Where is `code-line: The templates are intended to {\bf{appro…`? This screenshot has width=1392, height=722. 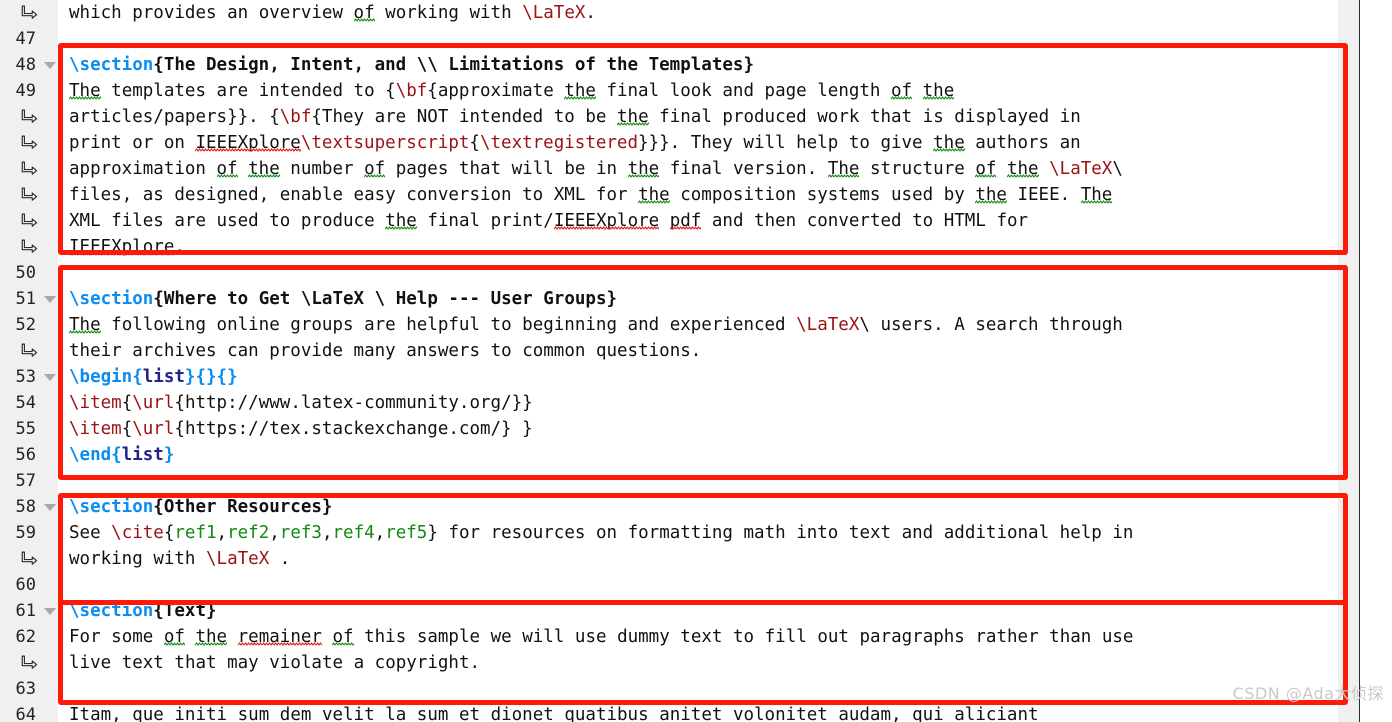 code-line: The templates are intended to {\bf{appro… is located at coordinates (709, 91).